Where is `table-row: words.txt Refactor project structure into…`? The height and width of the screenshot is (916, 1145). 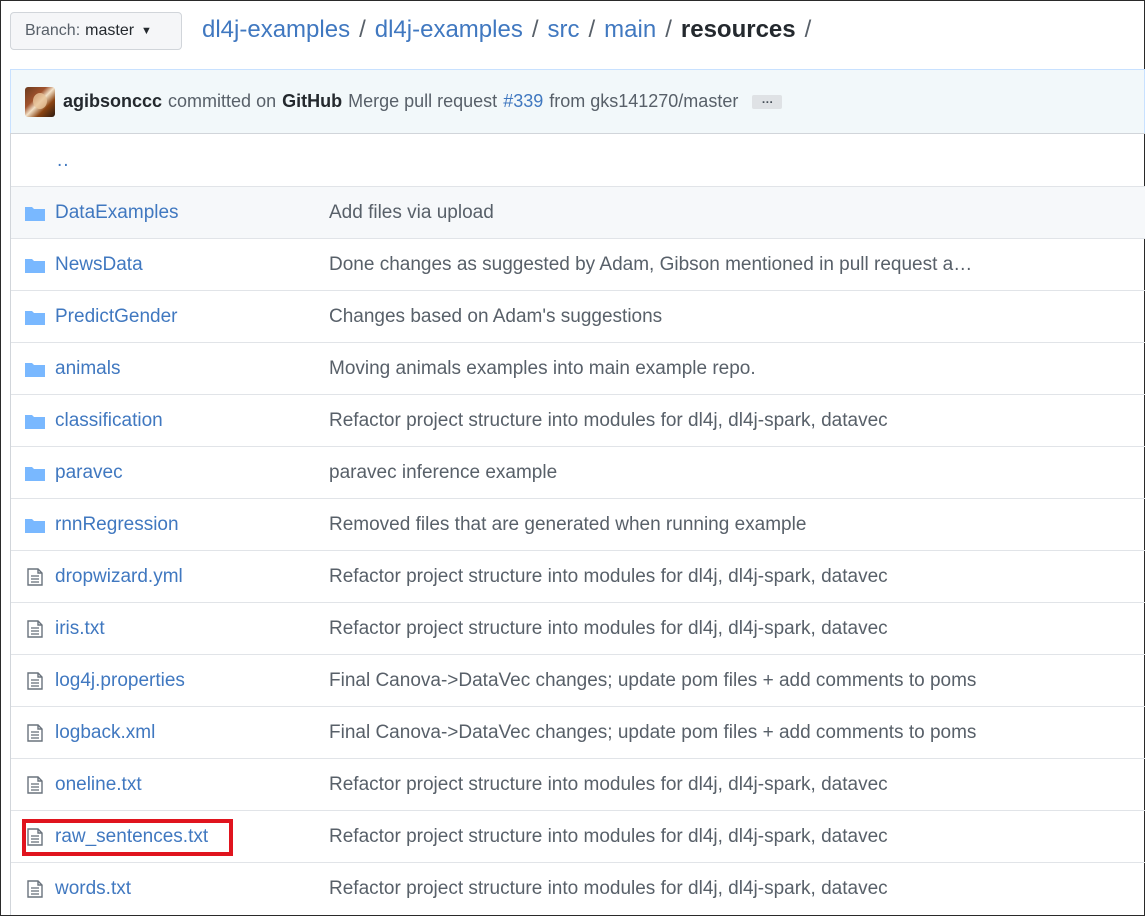
table-row: words.txt Refactor project structure into… is located at coordinates (578, 889).